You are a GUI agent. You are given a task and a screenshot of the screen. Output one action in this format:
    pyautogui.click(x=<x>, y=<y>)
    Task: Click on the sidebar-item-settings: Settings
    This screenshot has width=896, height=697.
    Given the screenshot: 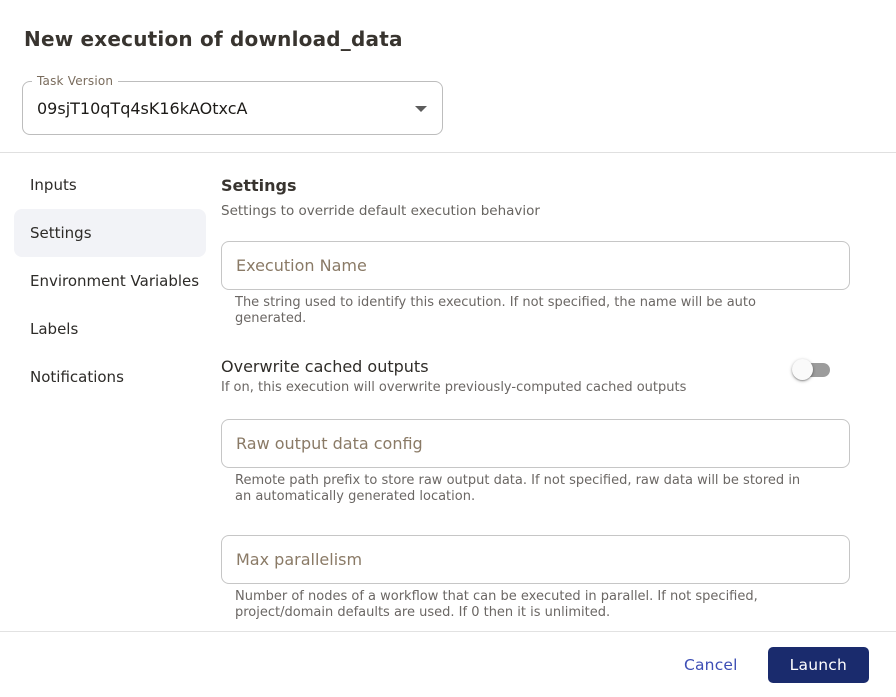 What is the action you would take?
    pyautogui.click(x=110, y=233)
    